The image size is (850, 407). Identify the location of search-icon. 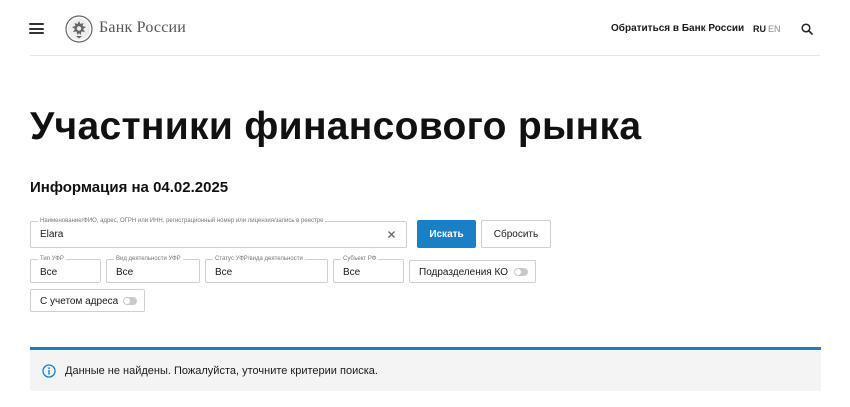
(807, 29).